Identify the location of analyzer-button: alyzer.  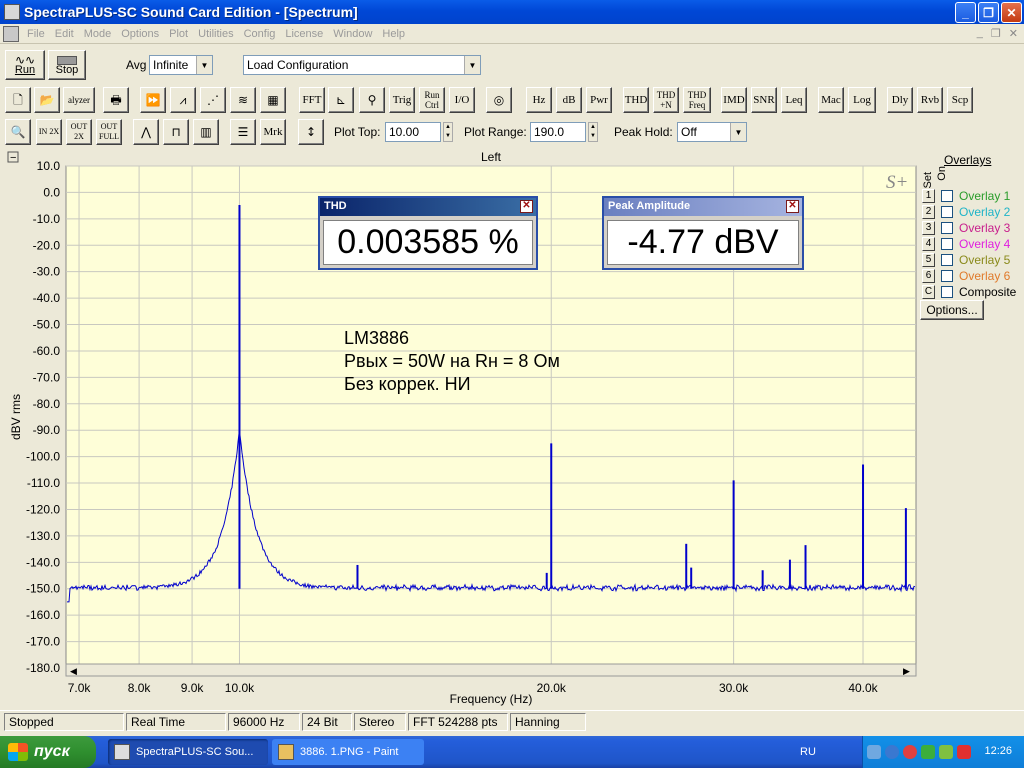
(79, 100).